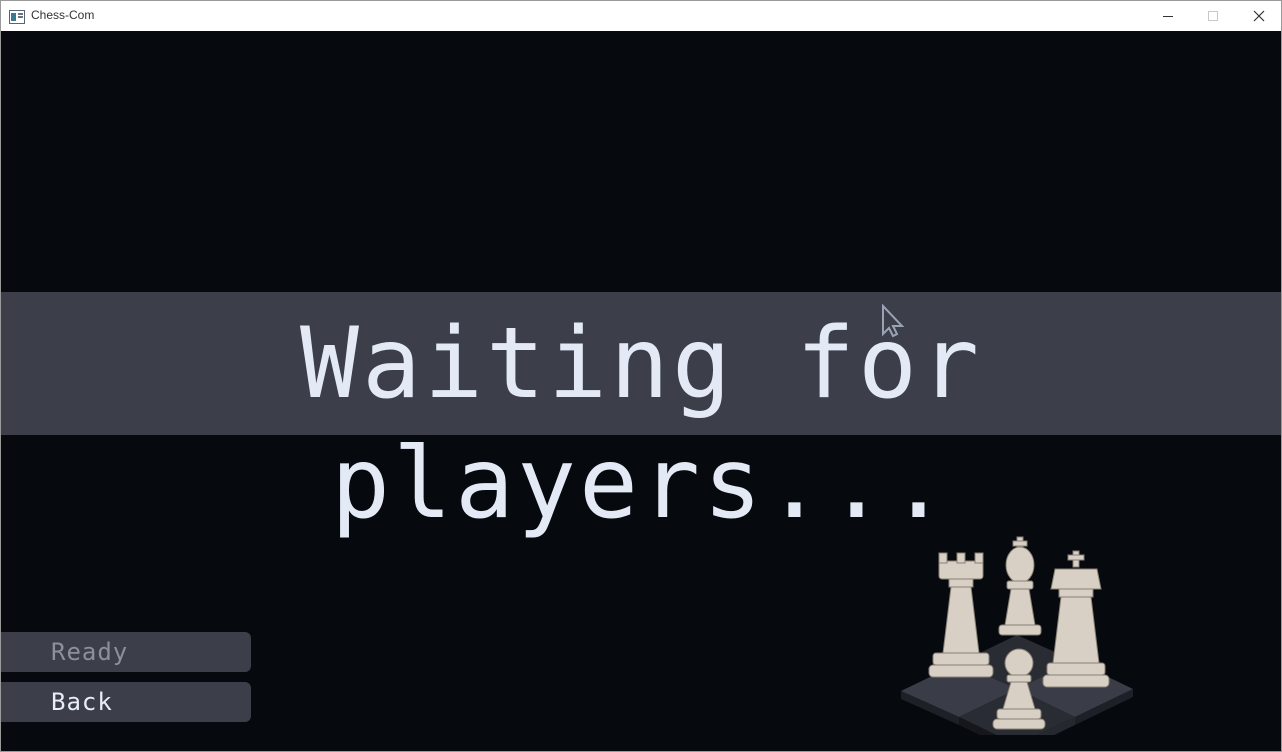  Describe the element at coordinates (1017, 635) in the screenshot. I see `chess-pieces-icon` at that location.